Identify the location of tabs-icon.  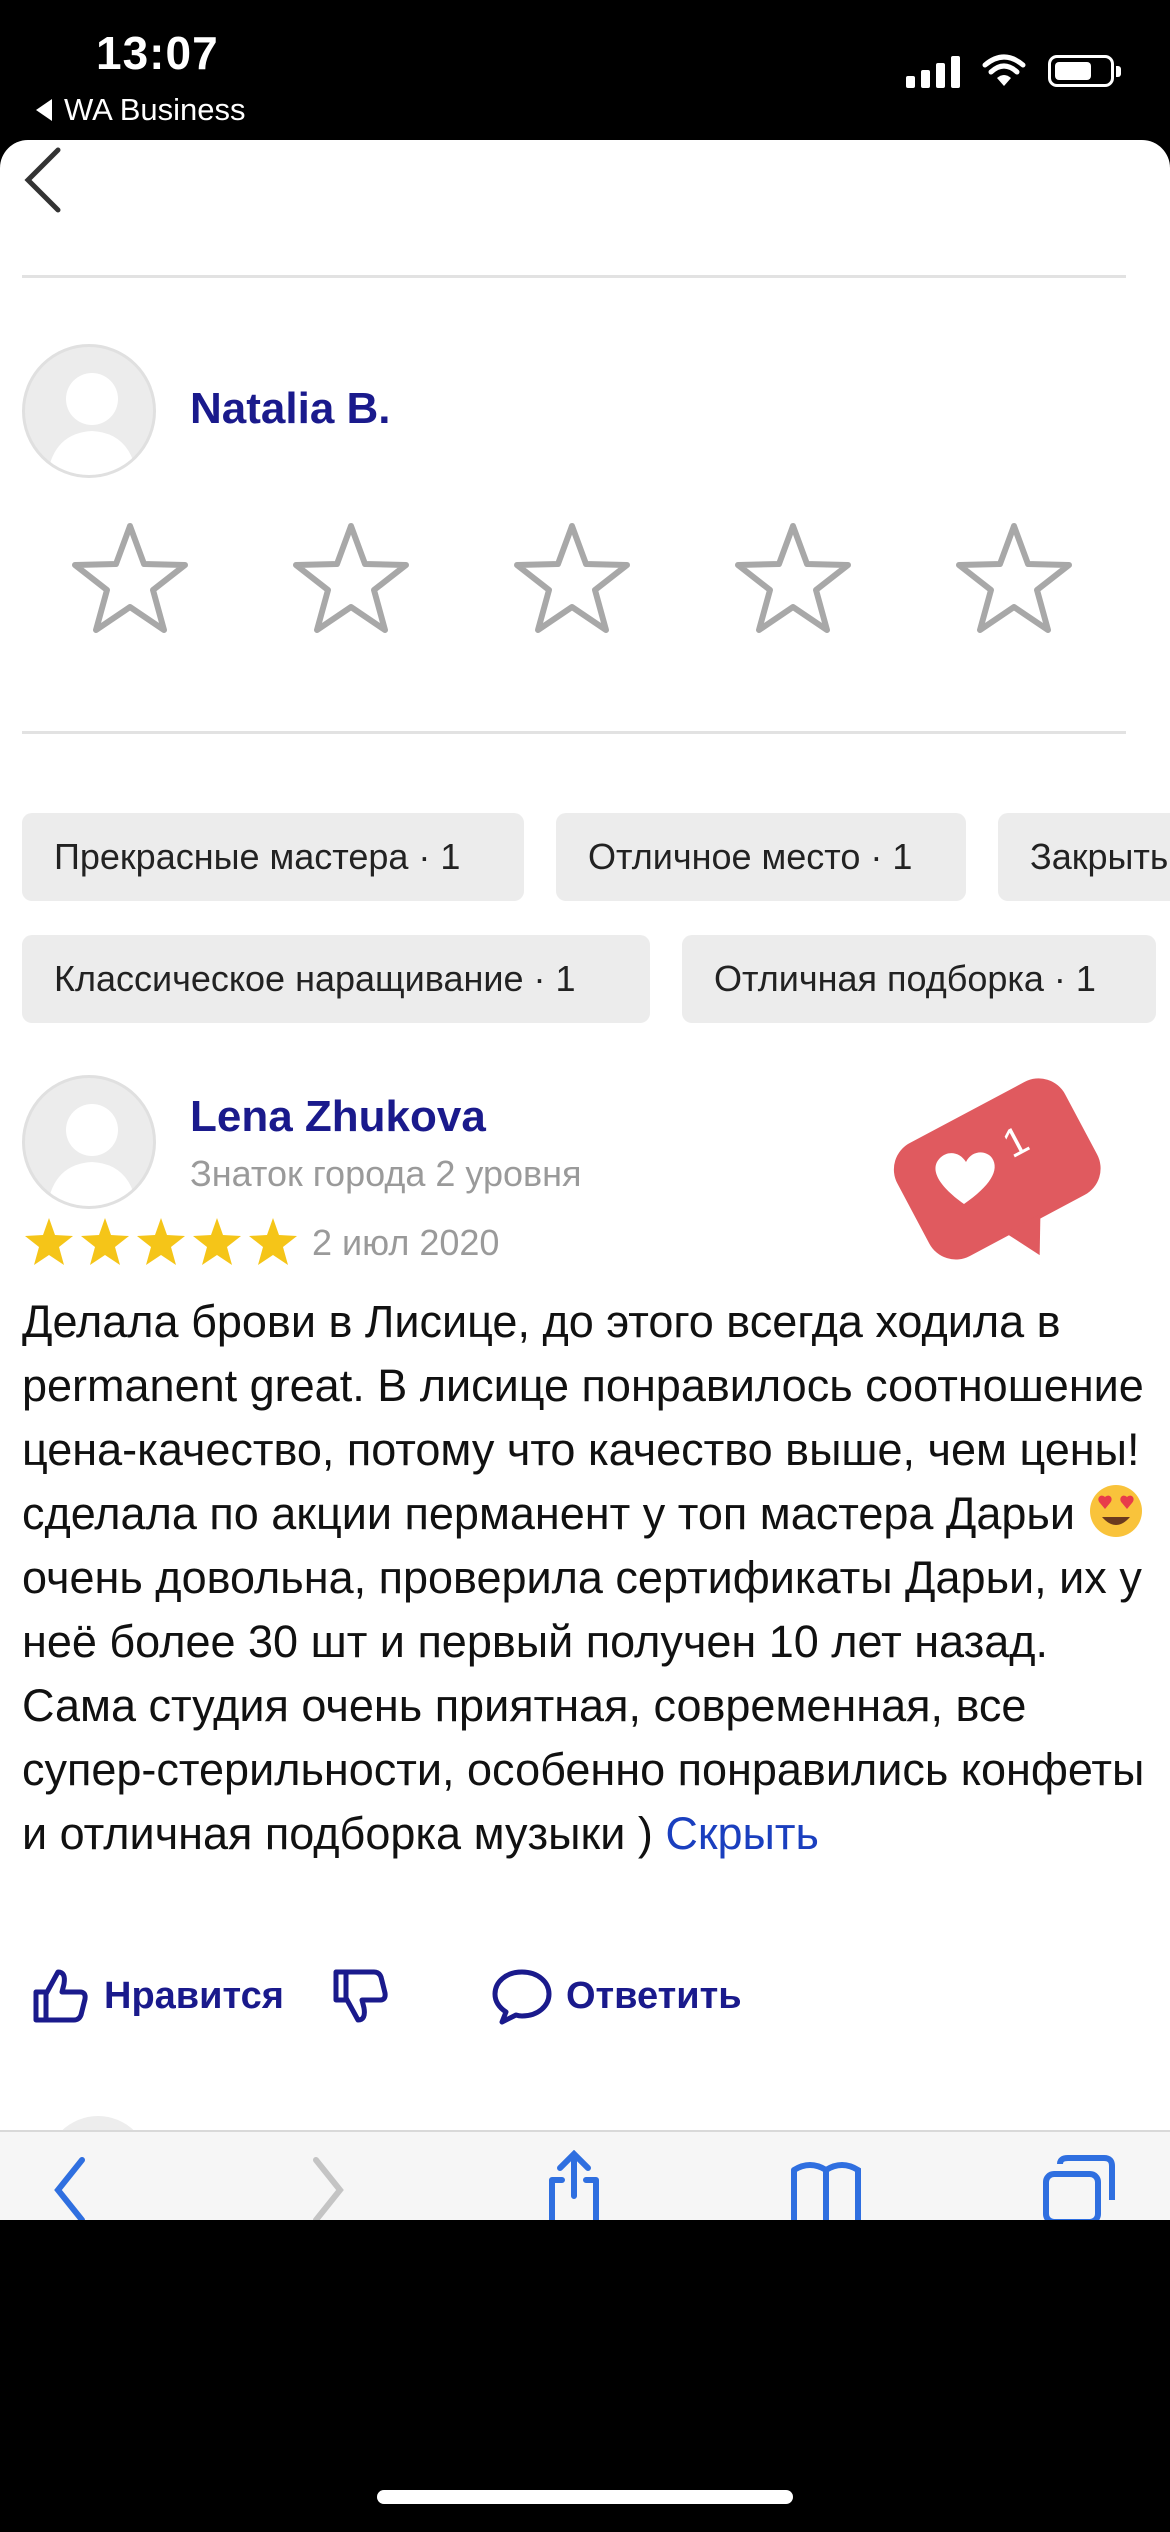
(1078, 2185).